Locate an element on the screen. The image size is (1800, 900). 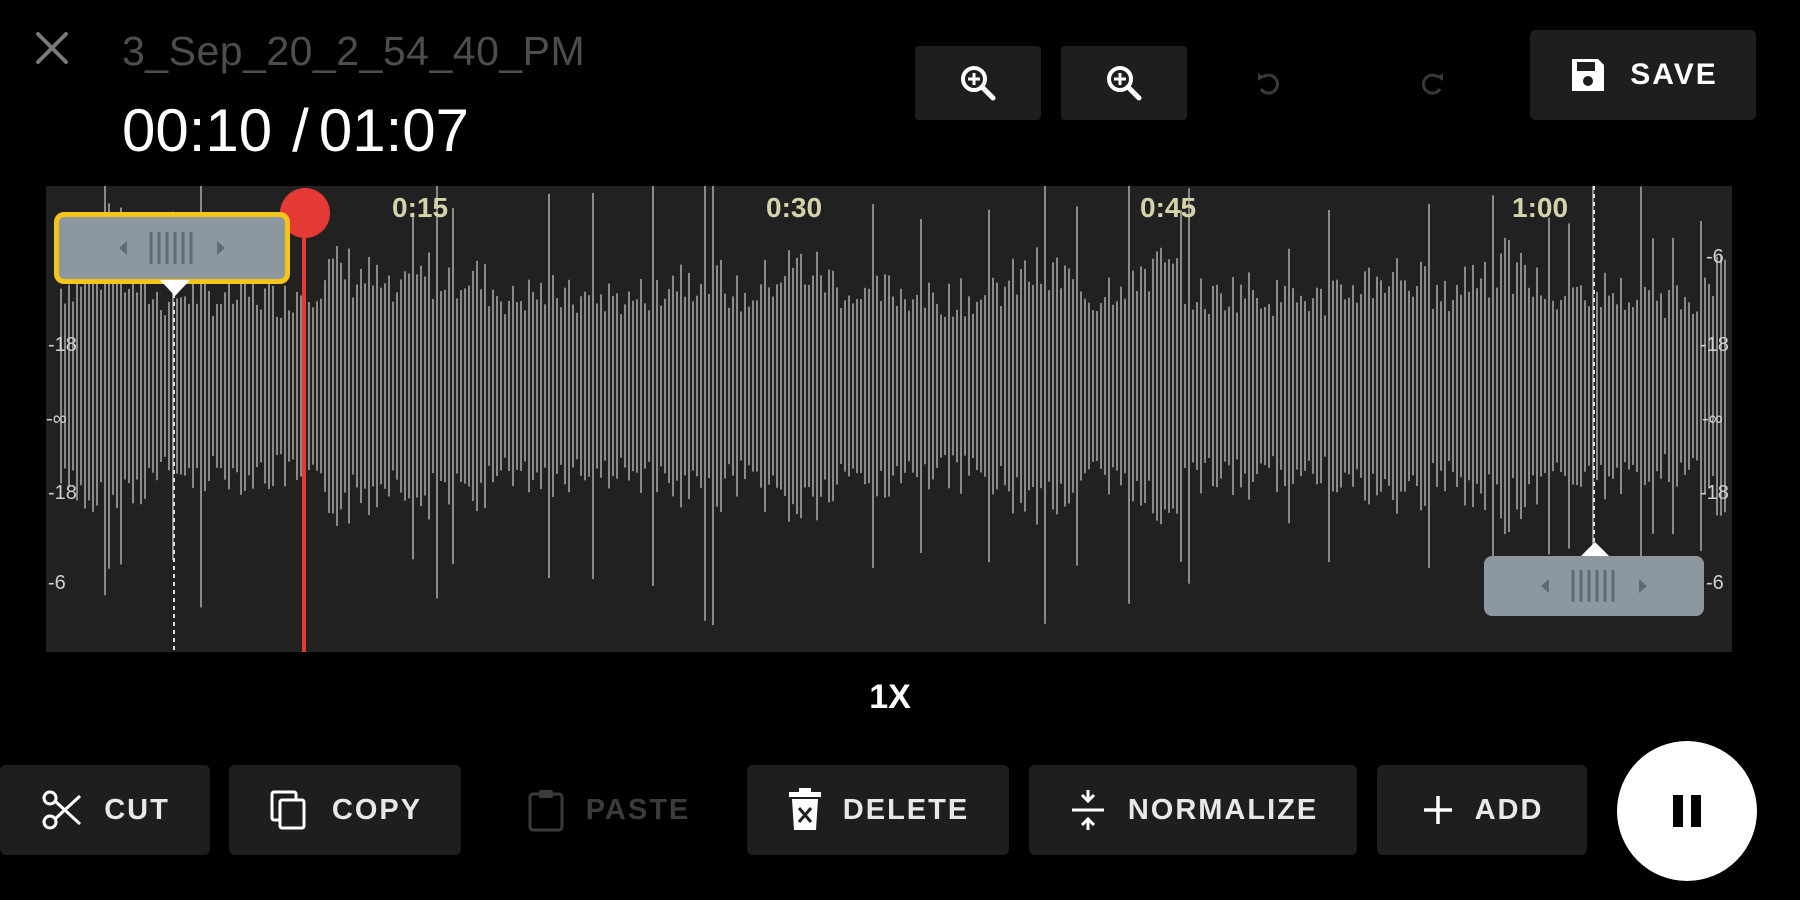
paste-button: PASTE is located at coordinates (608, 810).